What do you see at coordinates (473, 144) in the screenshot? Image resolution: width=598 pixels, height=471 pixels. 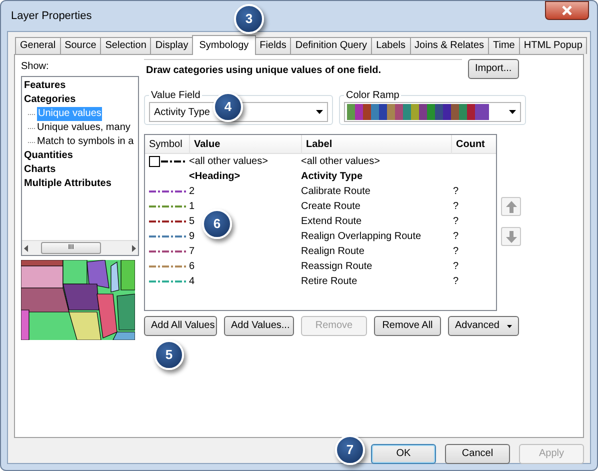 I see `column-header: Count` at bounding box center [473, 144].